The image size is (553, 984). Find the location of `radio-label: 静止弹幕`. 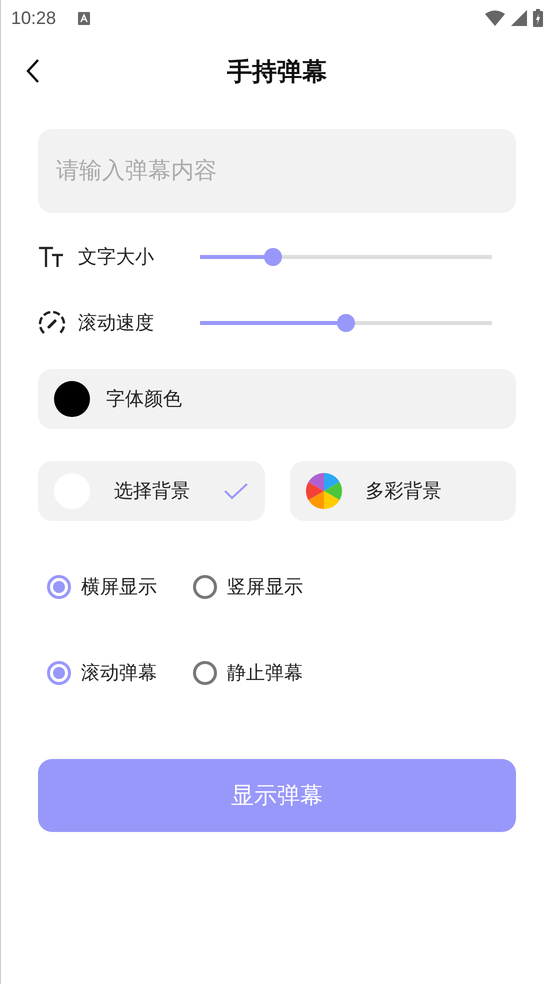

radio-label: 静止弹幕 is located at coordinates (265, 673).